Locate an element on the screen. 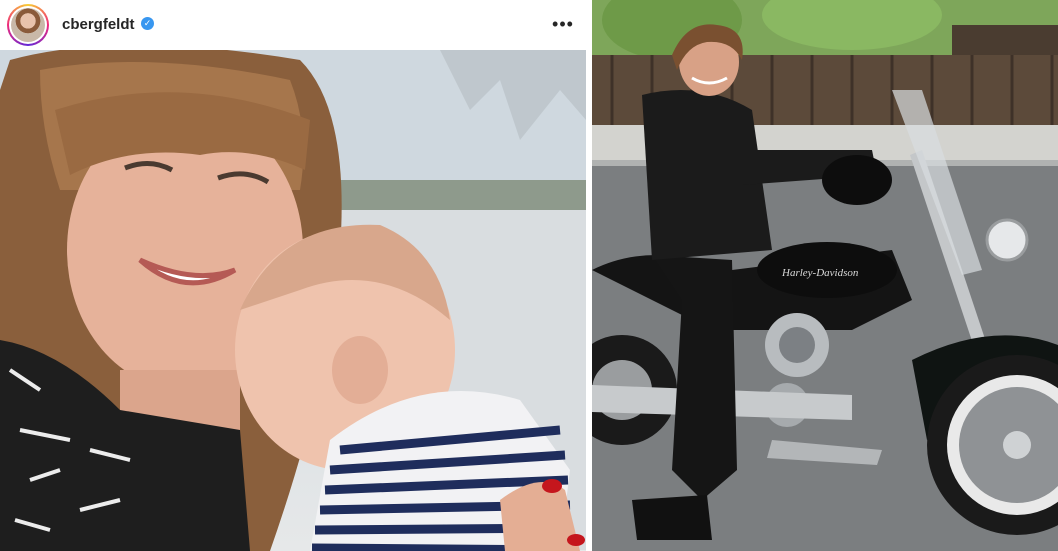 The image size is (1058, 551). photo-divider is located at coordinates (587, 300).